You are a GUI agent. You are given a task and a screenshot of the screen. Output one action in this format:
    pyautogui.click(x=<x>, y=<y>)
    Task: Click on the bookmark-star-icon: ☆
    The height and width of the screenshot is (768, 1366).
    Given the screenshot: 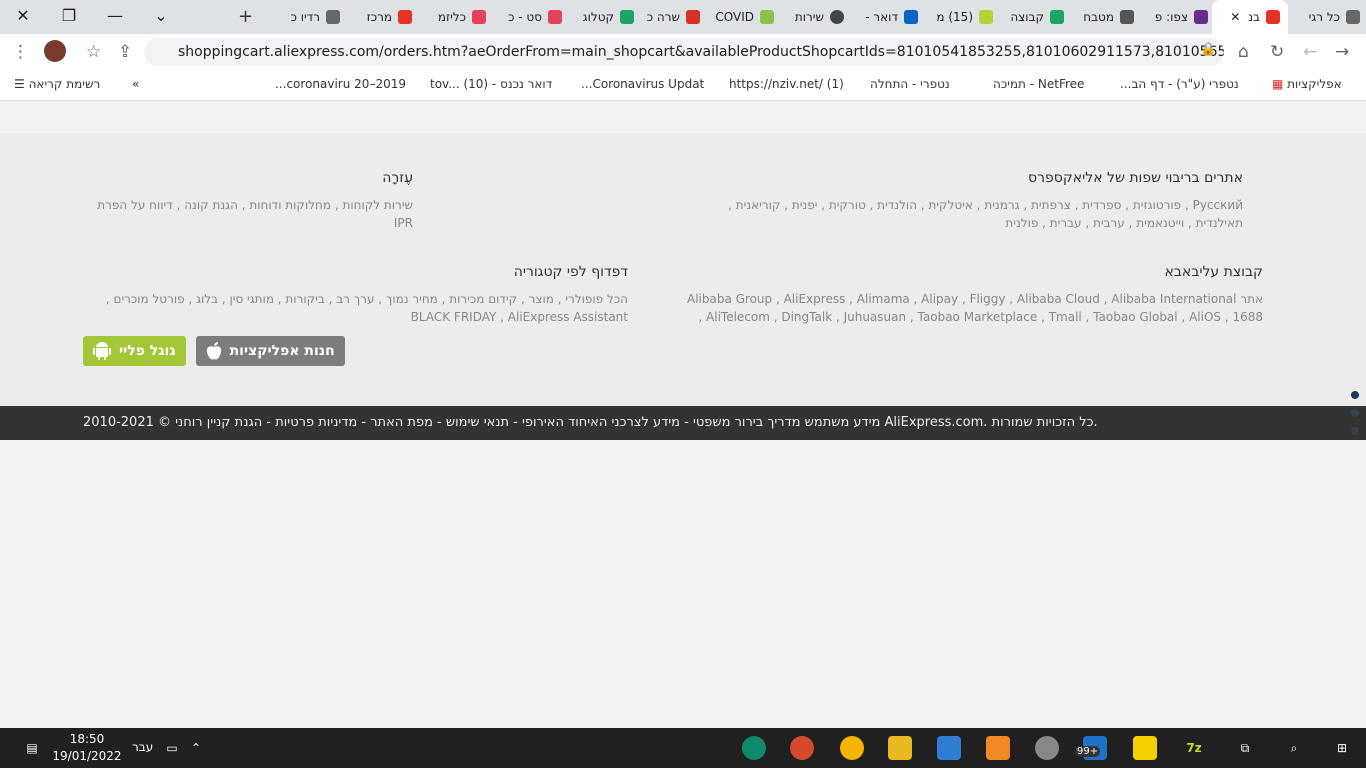 What is the action you would take?
    pyautogui.click(x=93, y=52)
    